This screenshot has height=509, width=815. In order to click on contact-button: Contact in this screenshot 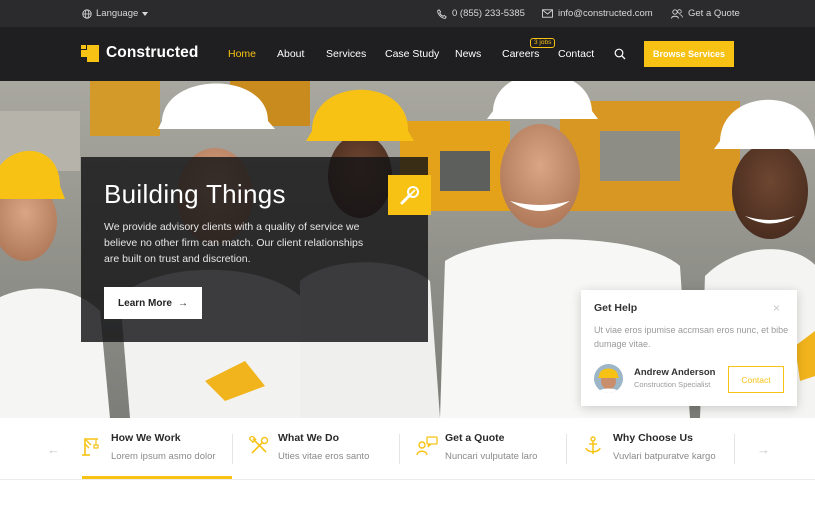, I will do `click(756, 379)`.